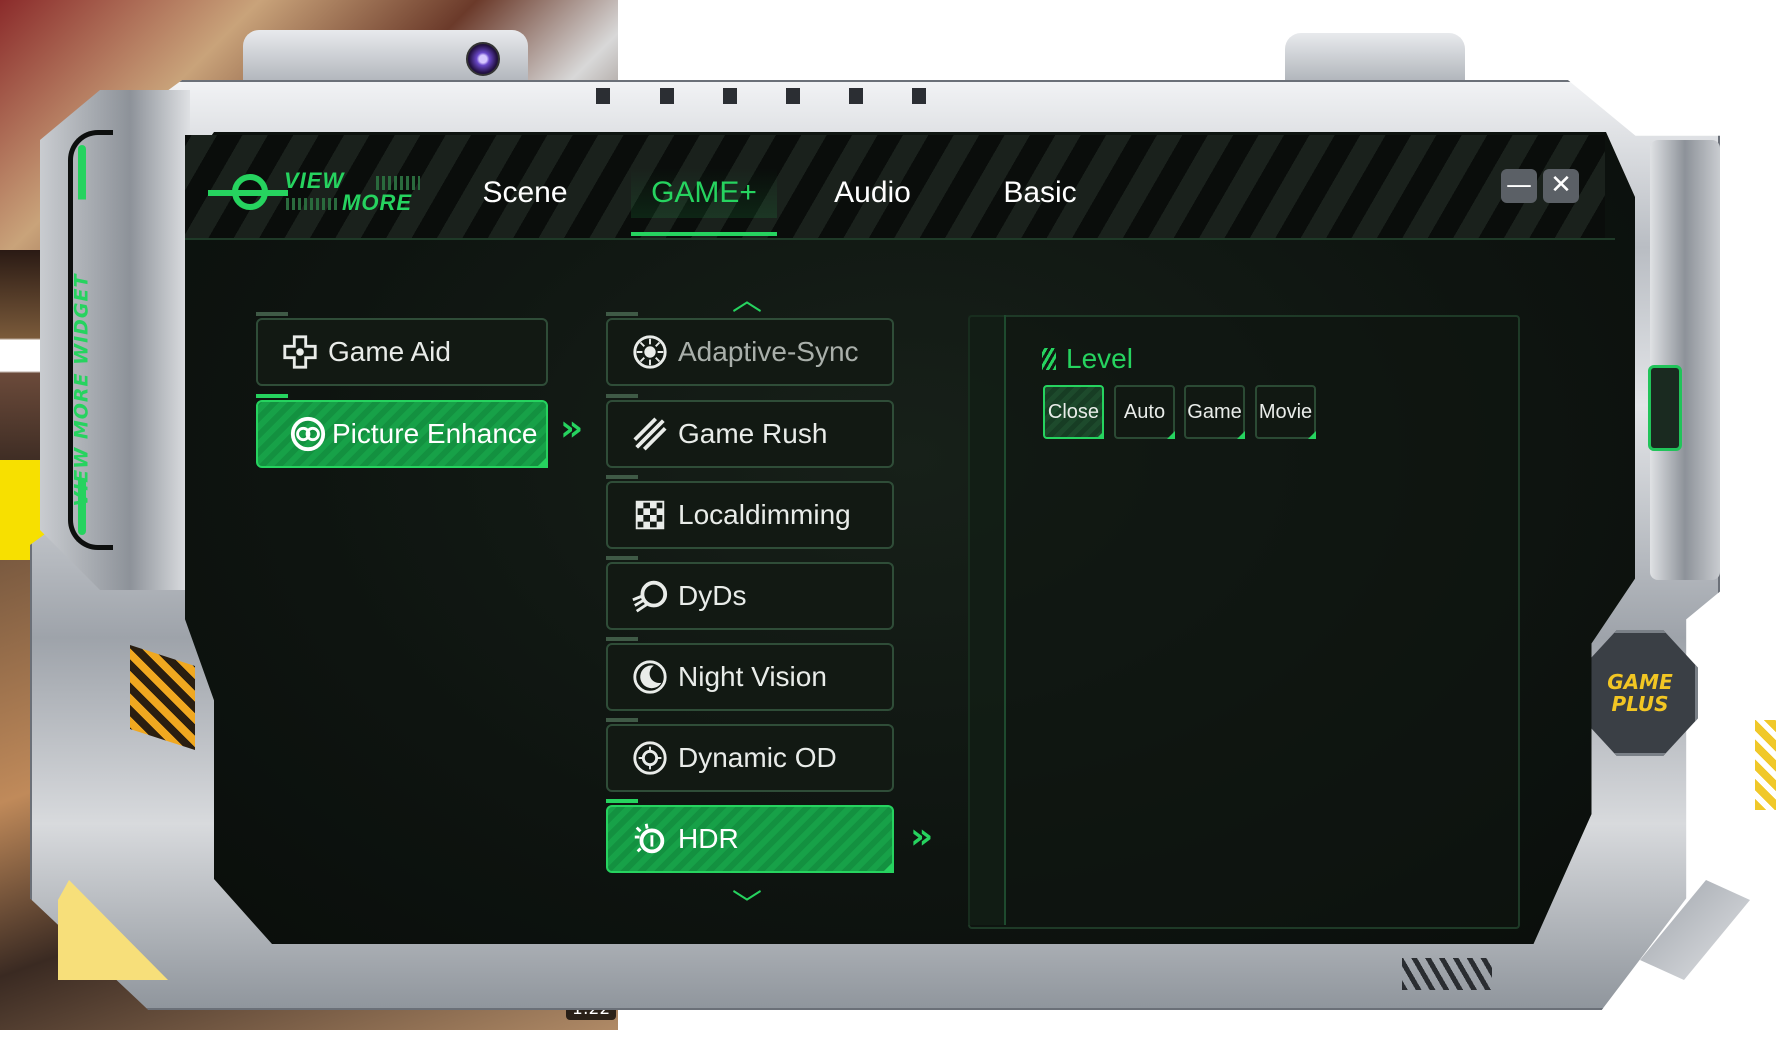 The width and height of the screenshot is (1776, 1056). I want to click on menu-label: Game Aid, so click(389, 351).